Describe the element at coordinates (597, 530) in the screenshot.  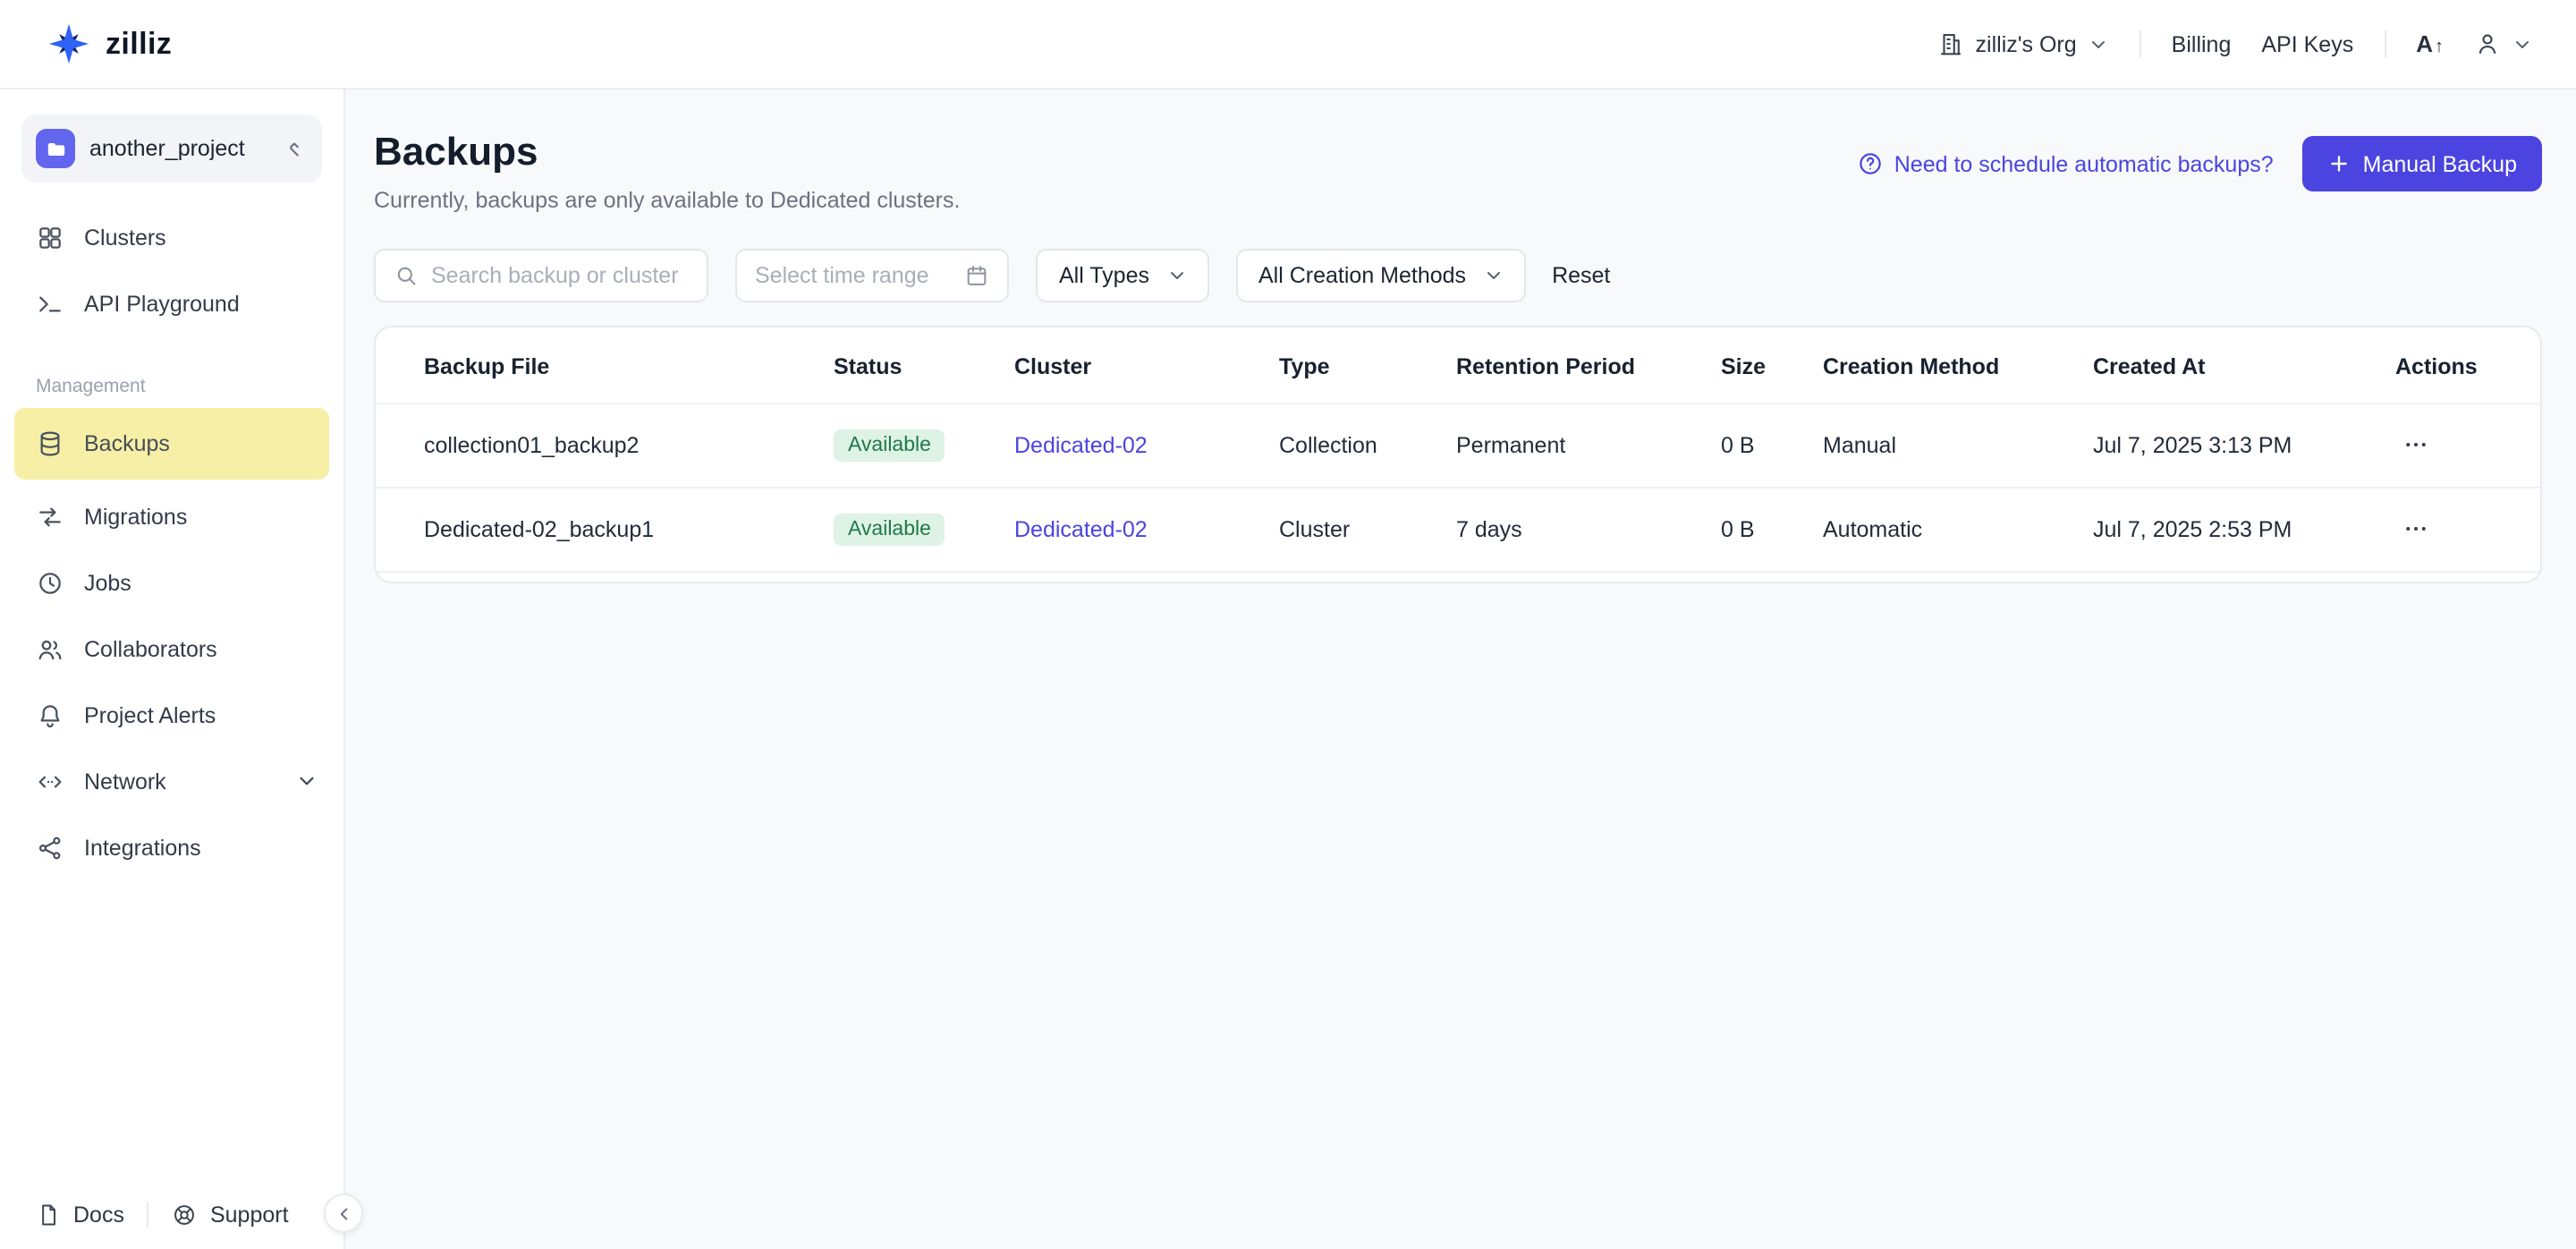
I see `backup-file-cell: Dedicated-02_backup1` at that location.